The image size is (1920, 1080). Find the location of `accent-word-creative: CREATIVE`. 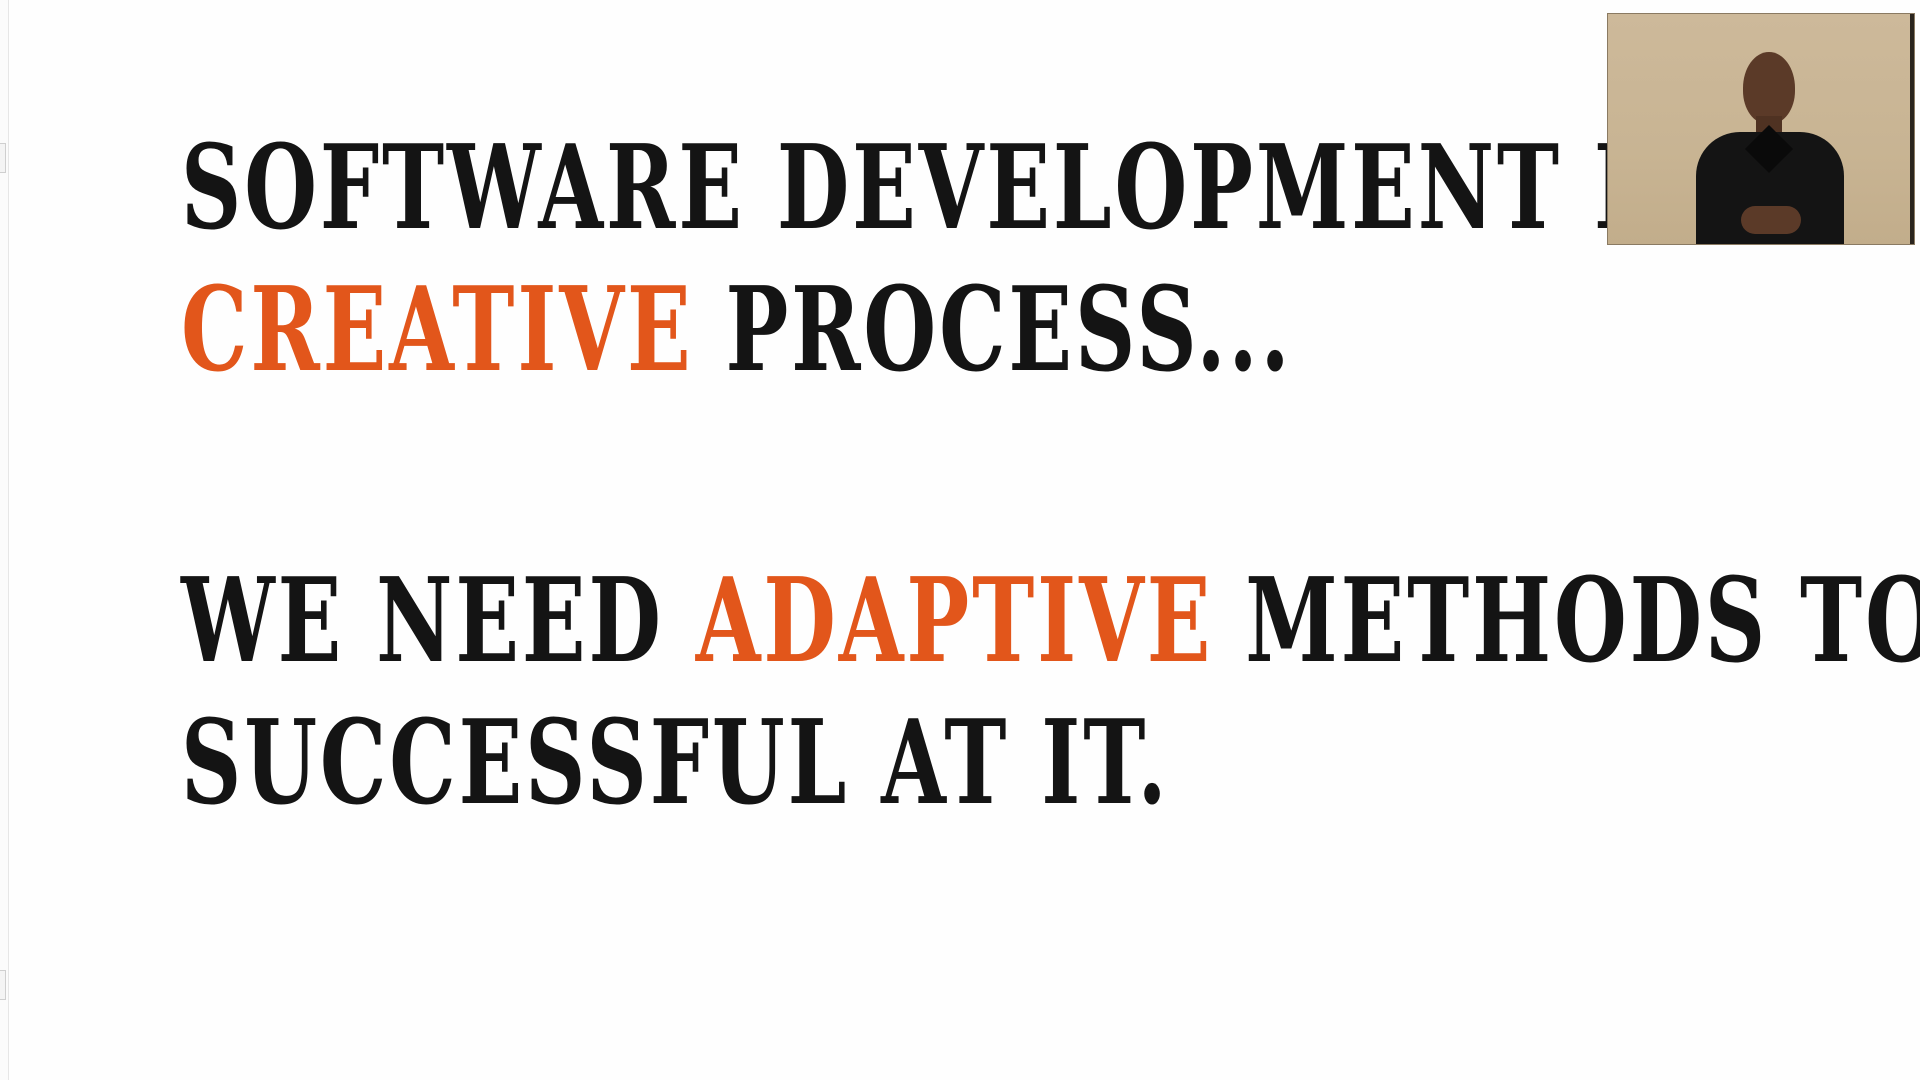

accent-word-creative: CREATIVE is located at coordinates (437, 330).